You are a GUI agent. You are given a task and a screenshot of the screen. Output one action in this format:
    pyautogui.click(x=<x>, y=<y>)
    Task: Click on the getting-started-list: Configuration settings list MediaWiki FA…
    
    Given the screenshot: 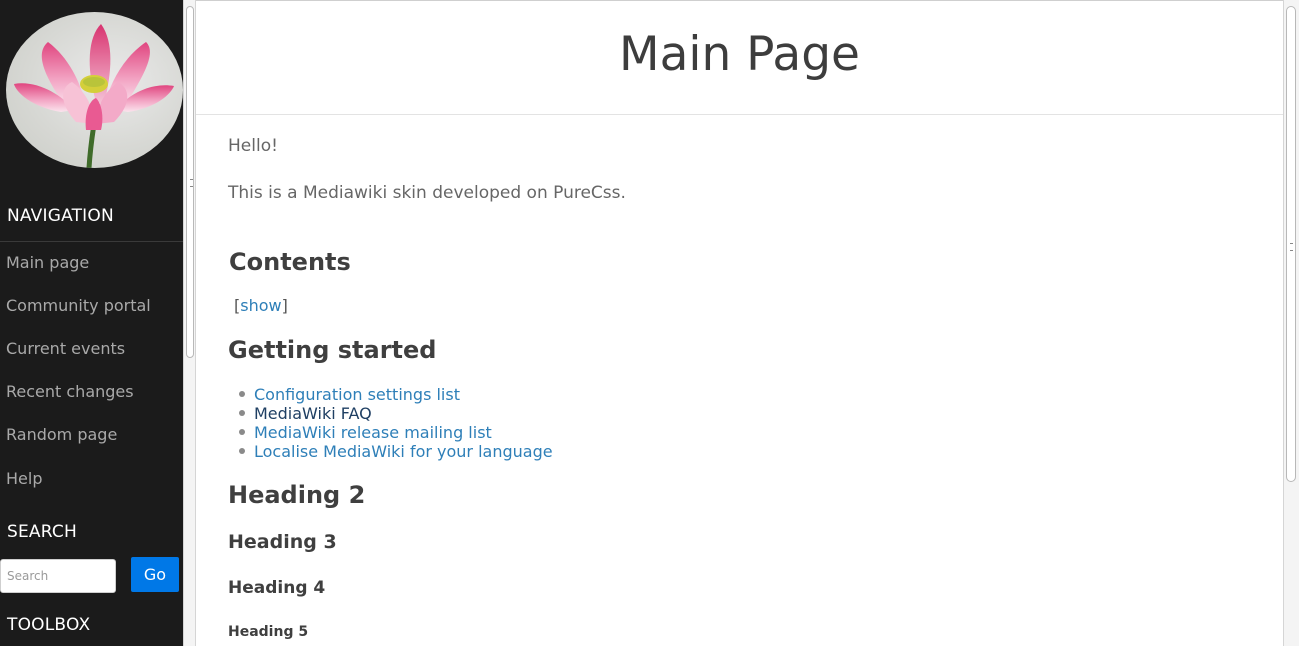 What is the action you would take?
    pyautogui.click(x=396, y=423)
    